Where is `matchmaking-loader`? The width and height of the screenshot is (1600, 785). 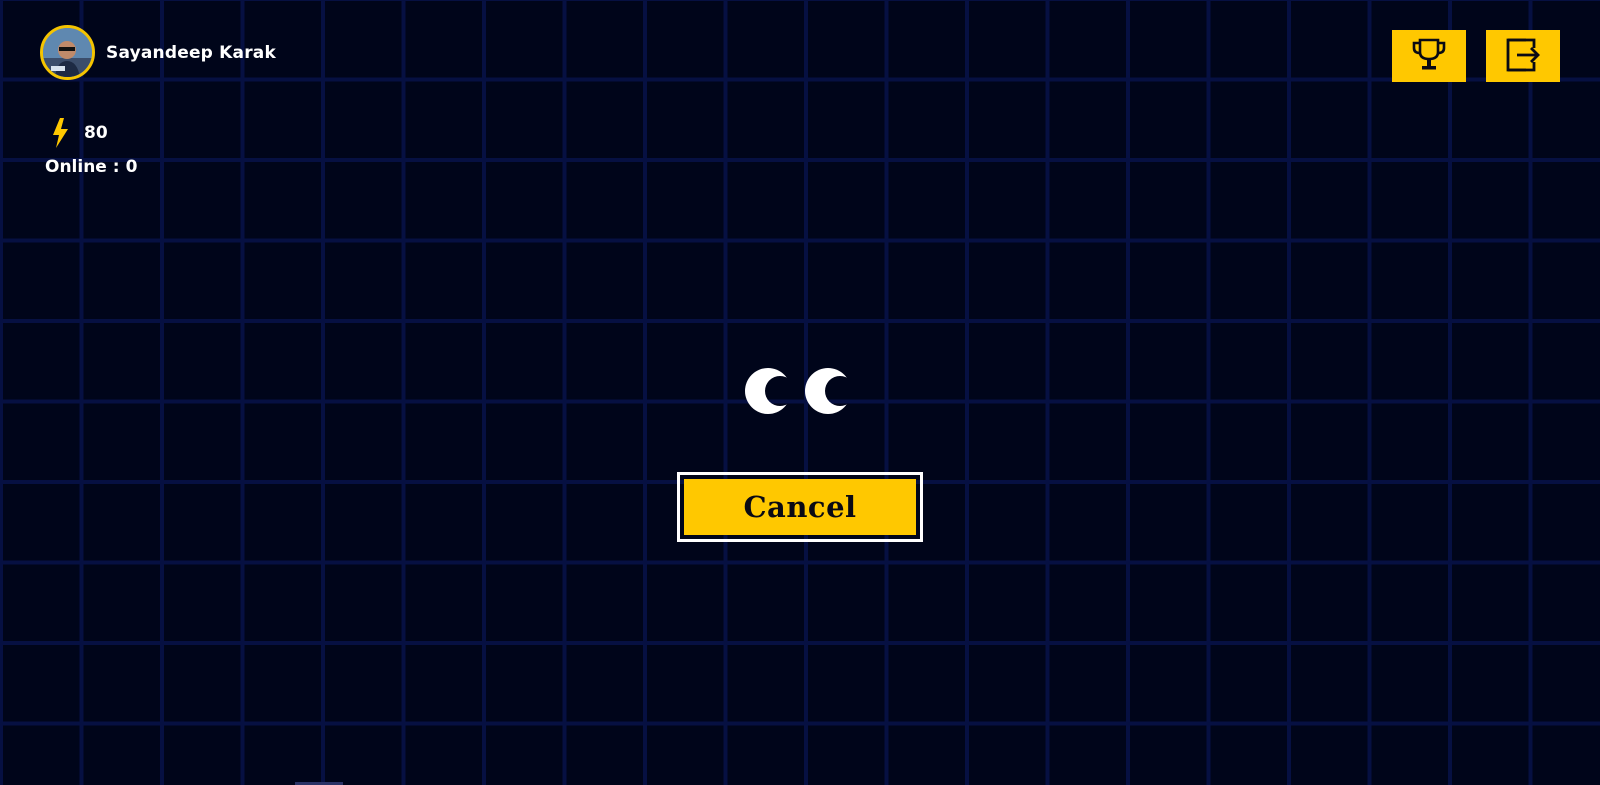 matchmaking-loader is located at coordinates (798, 391).